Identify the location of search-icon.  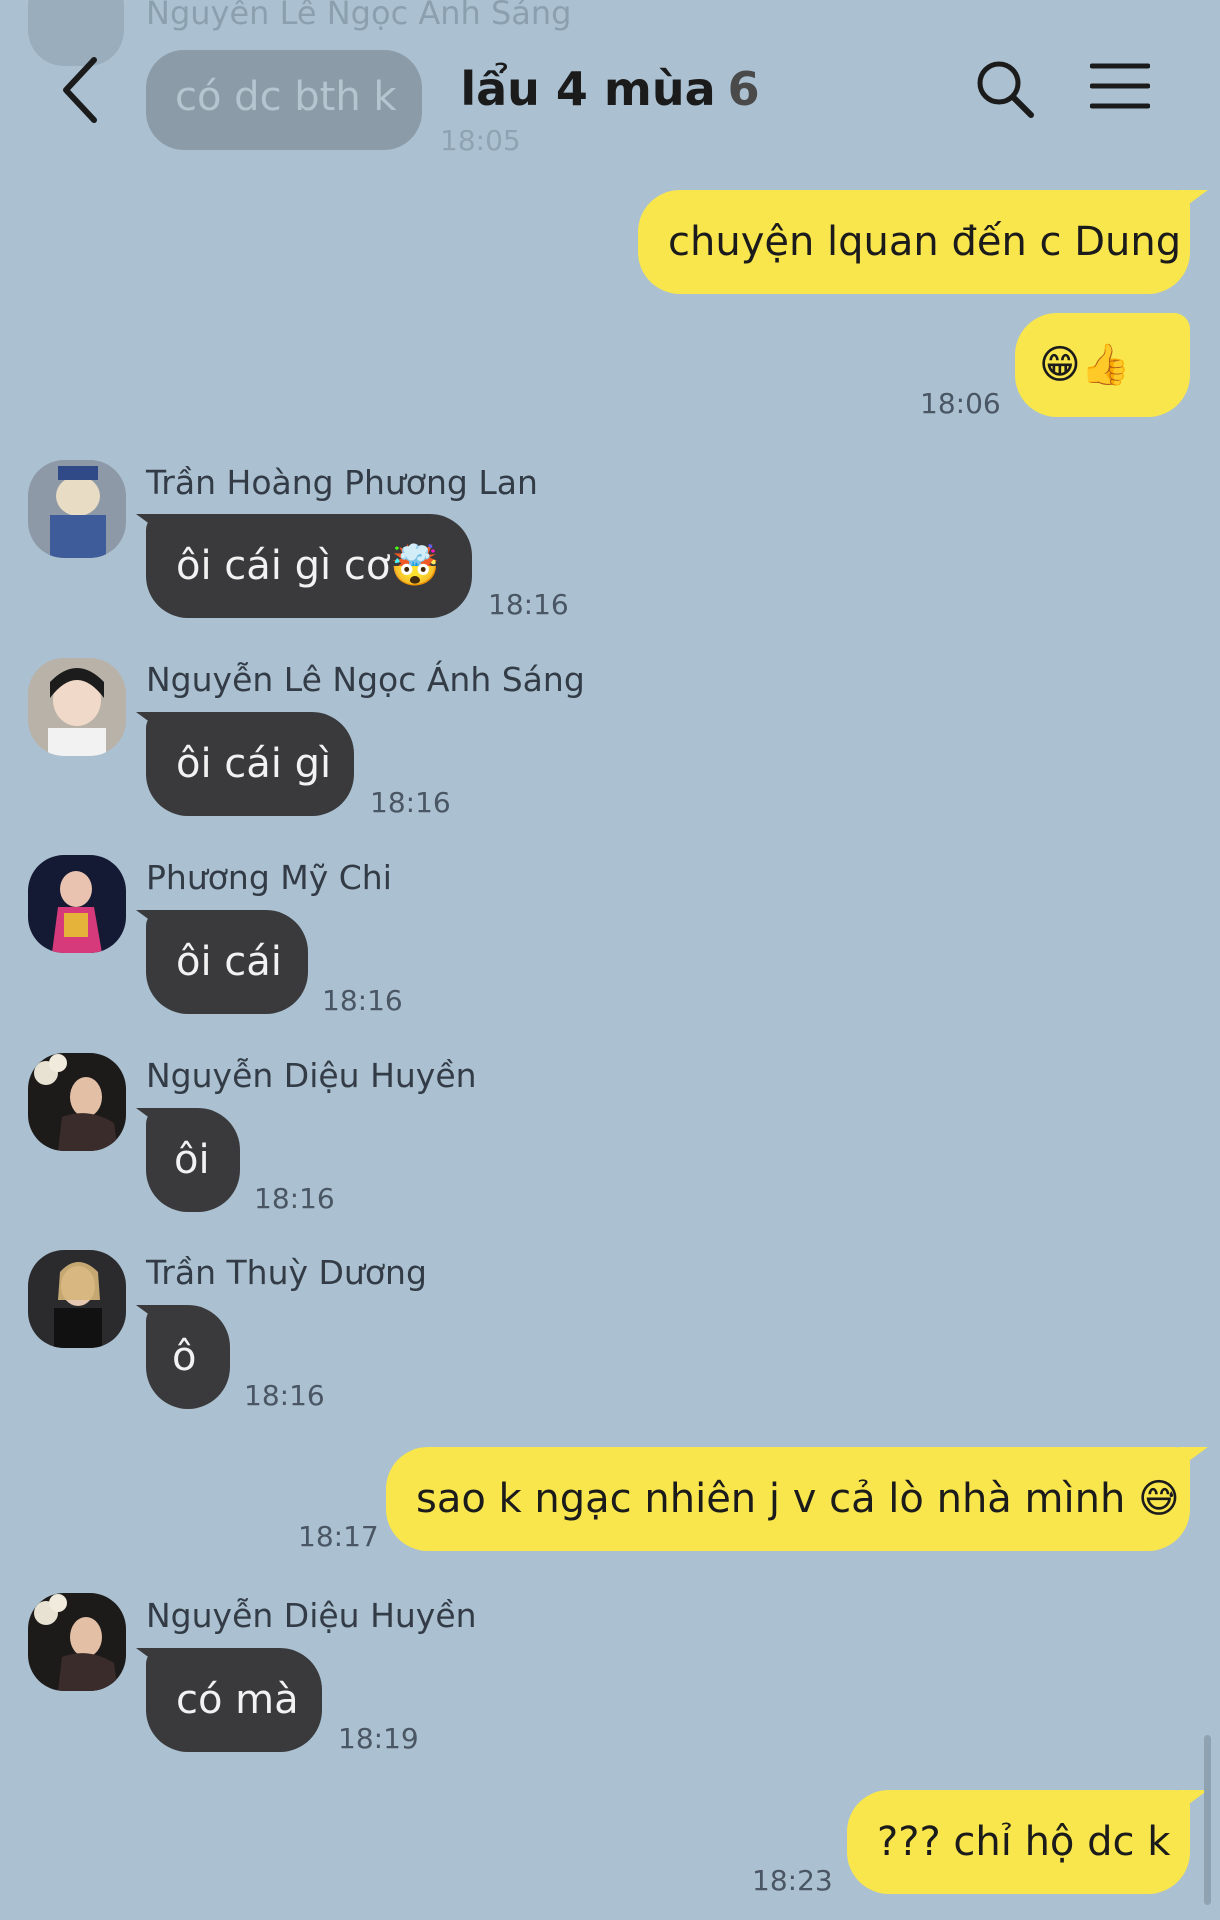
(1005, 89).